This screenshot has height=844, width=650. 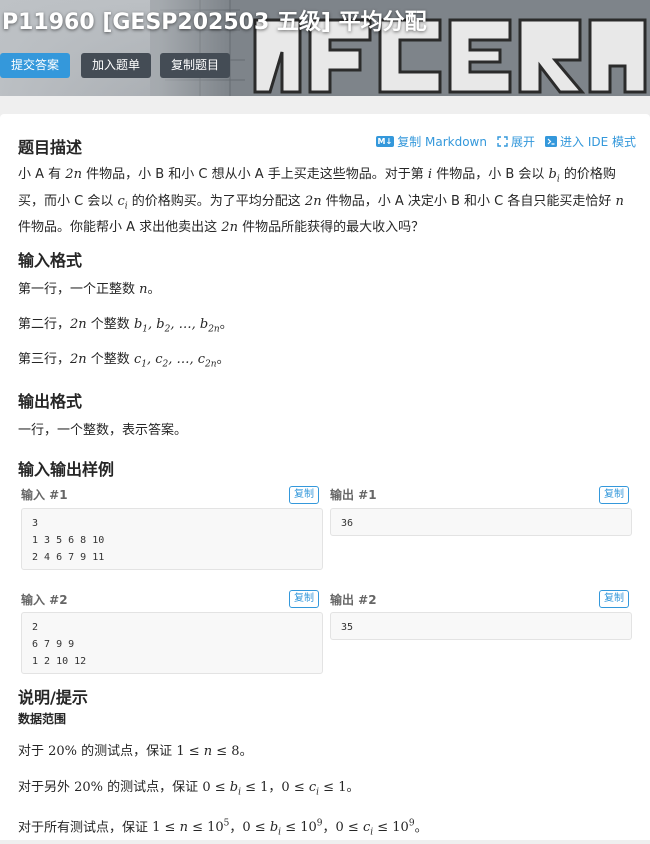 I want to click on ide-mode-button: 进入 IDE 模式, so click(x=590, y=141).